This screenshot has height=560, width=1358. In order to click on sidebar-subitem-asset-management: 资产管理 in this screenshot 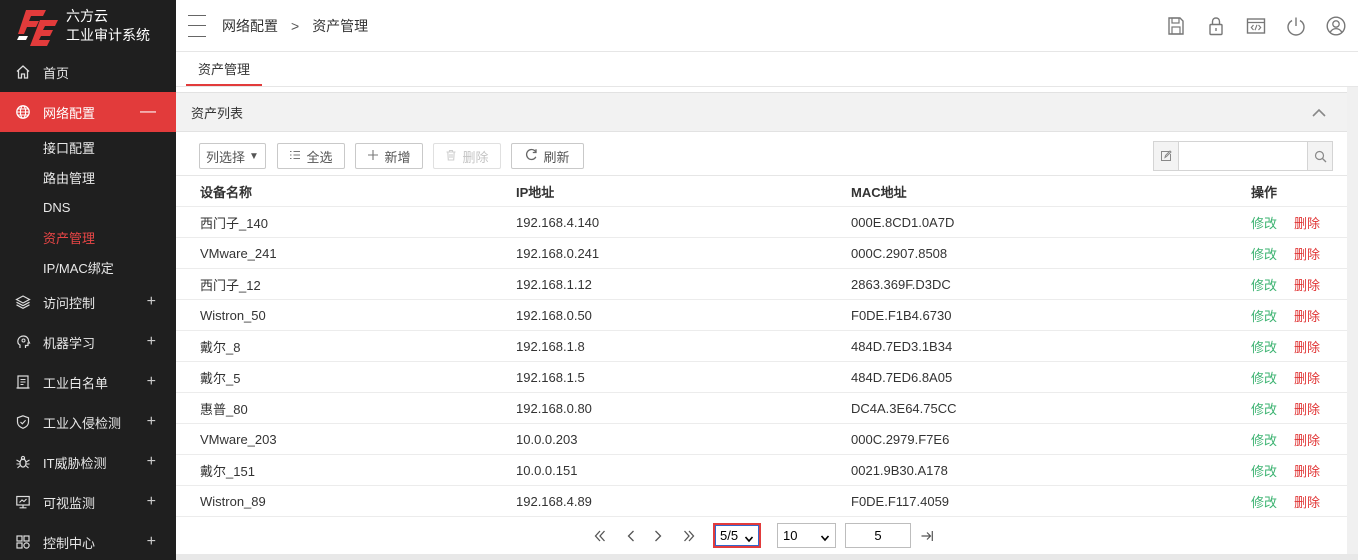, I will do `click(88, 237)`.